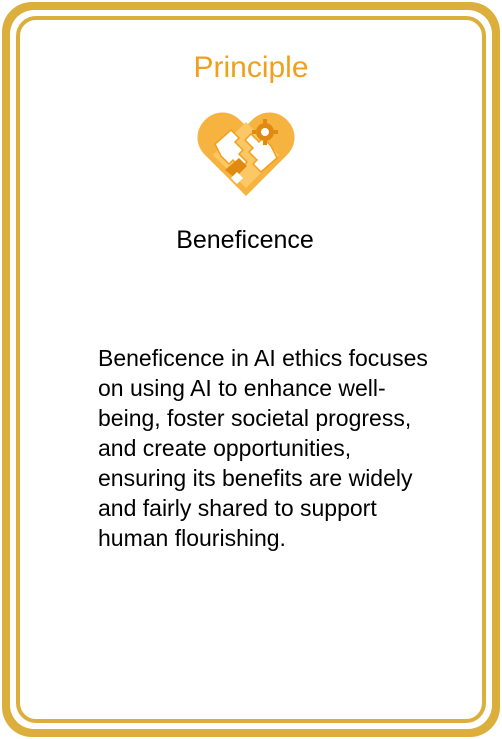 The image size is (502, 739). I want to click on card-category: Principle, so click(251, 67).